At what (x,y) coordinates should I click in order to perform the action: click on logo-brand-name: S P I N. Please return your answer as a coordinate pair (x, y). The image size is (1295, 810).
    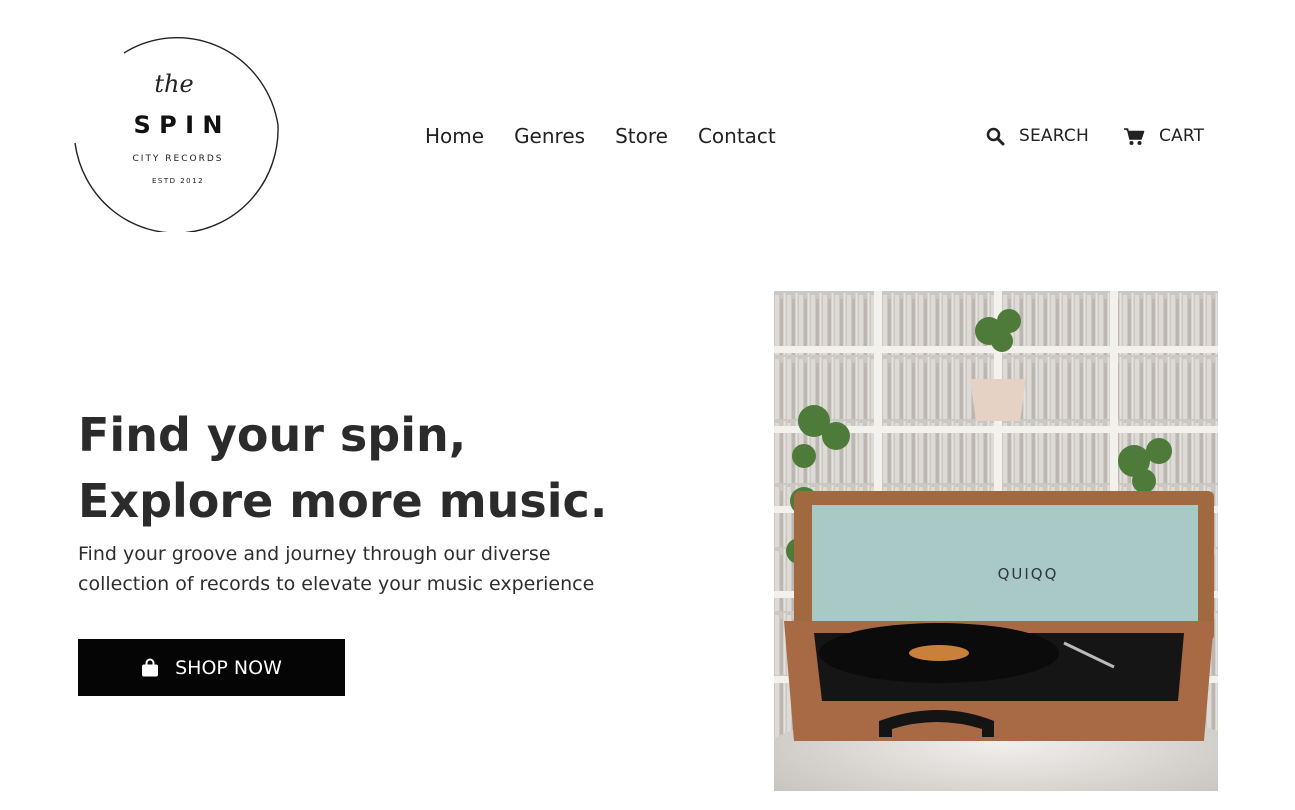
    Looking at the image, I should click on (178, 125).